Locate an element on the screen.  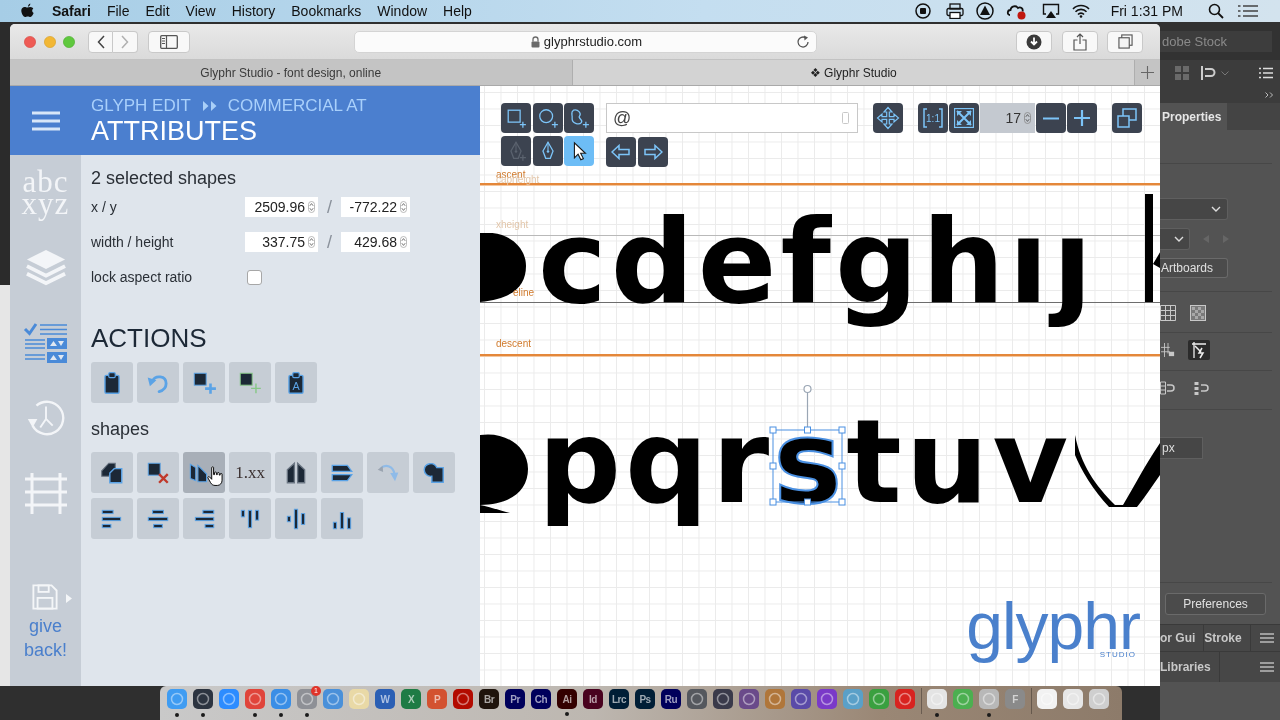
dropdown is located at coordinates (1175, 239).